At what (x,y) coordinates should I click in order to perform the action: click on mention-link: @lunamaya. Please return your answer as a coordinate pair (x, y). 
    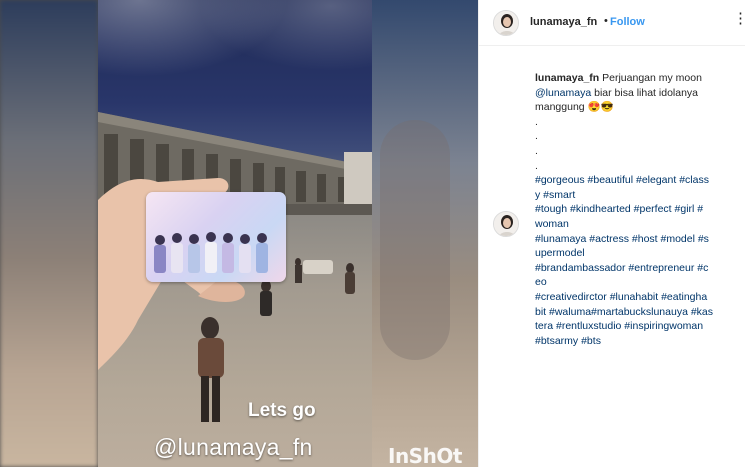
    Looking at the image, I should click on (563, 93).